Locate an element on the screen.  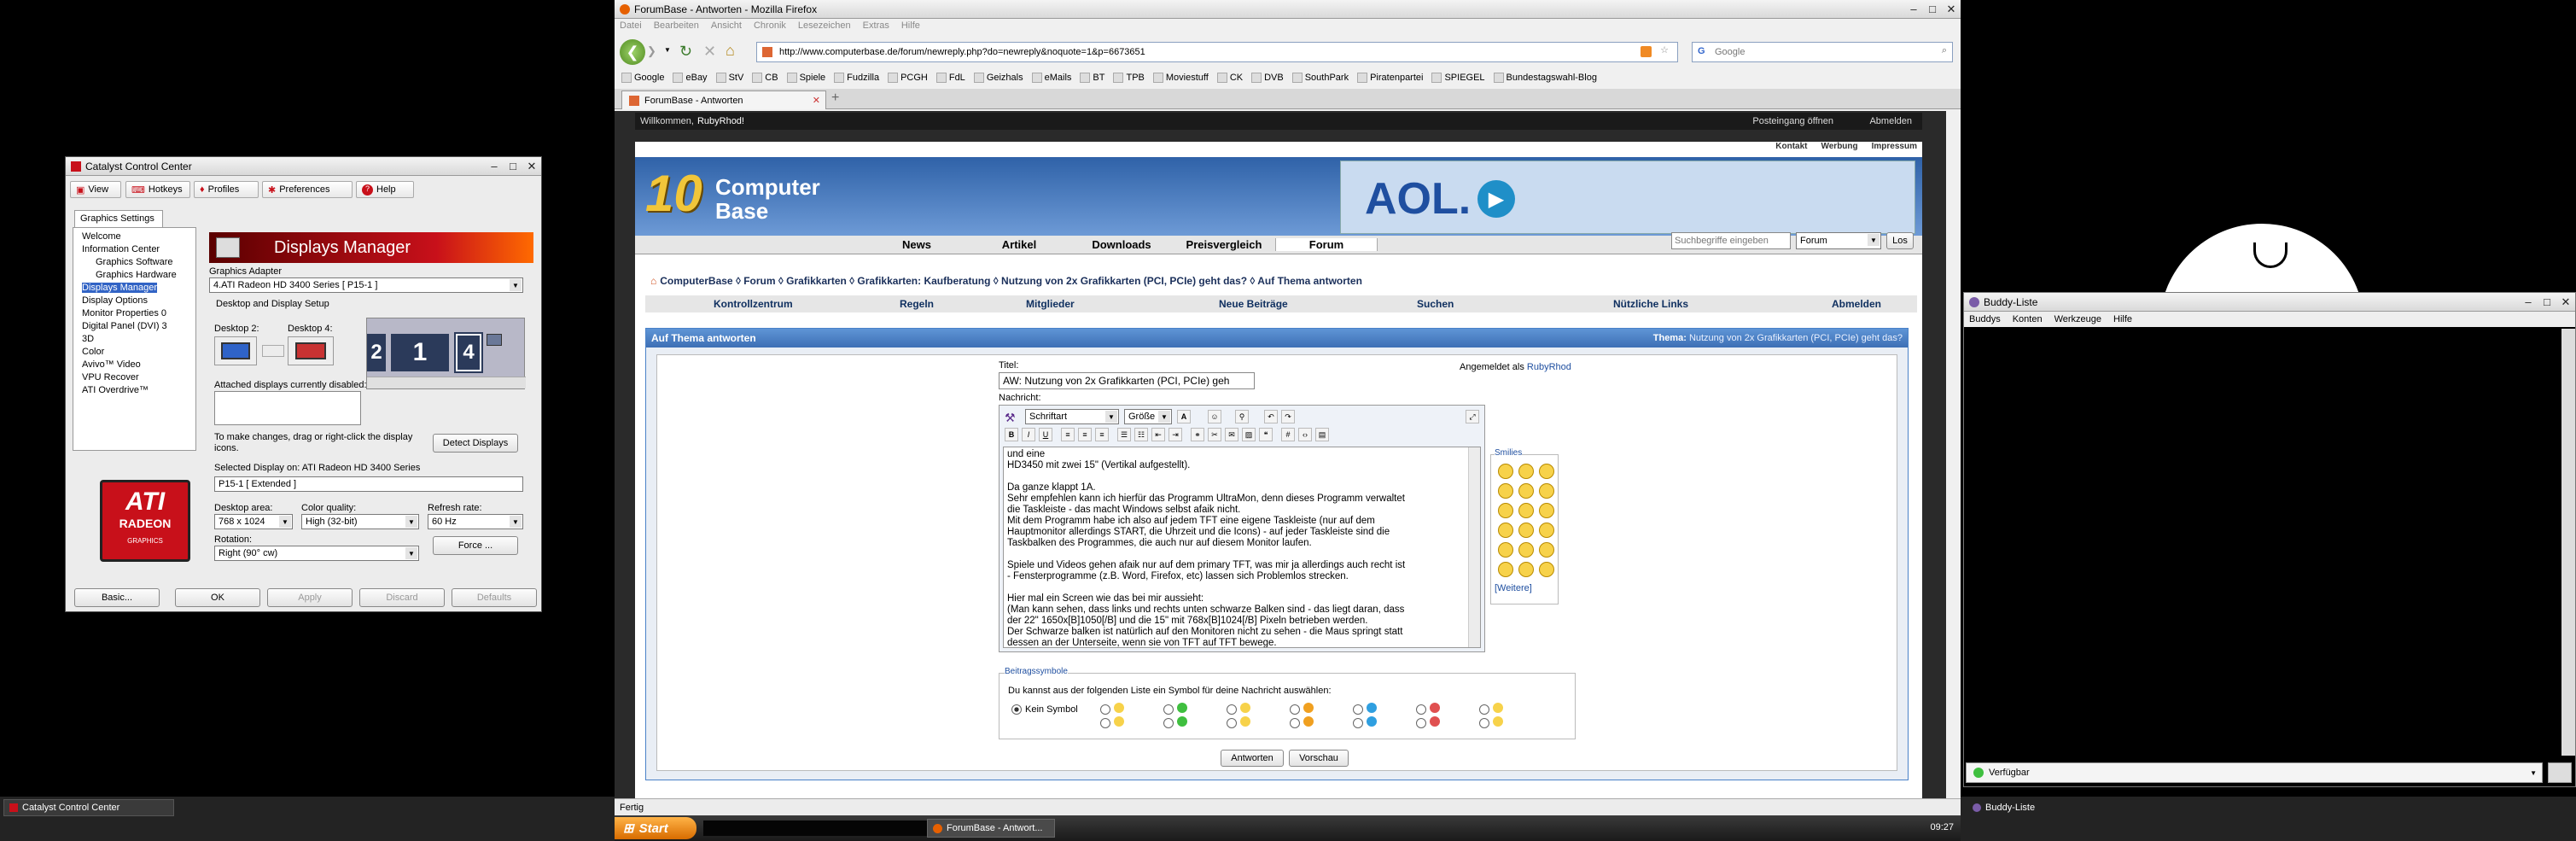
tree-item: Displays Manager is located at coordinates (120, 288).